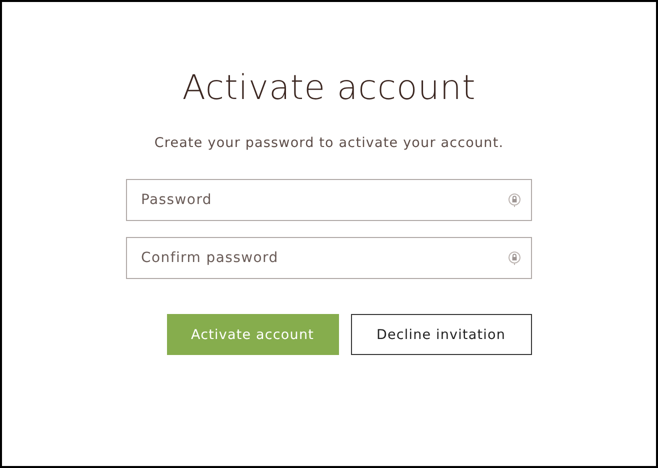  I want to click on decline-button: Decline invitation, so click(441, 334).